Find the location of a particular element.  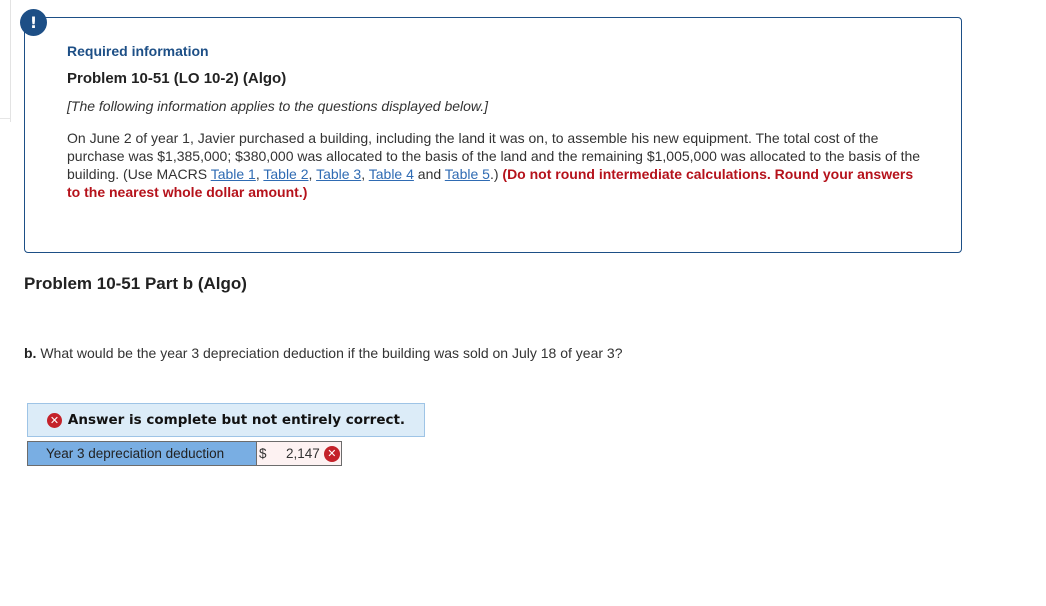

table-3-link: Table 3 is located at coordinates (338, 174).